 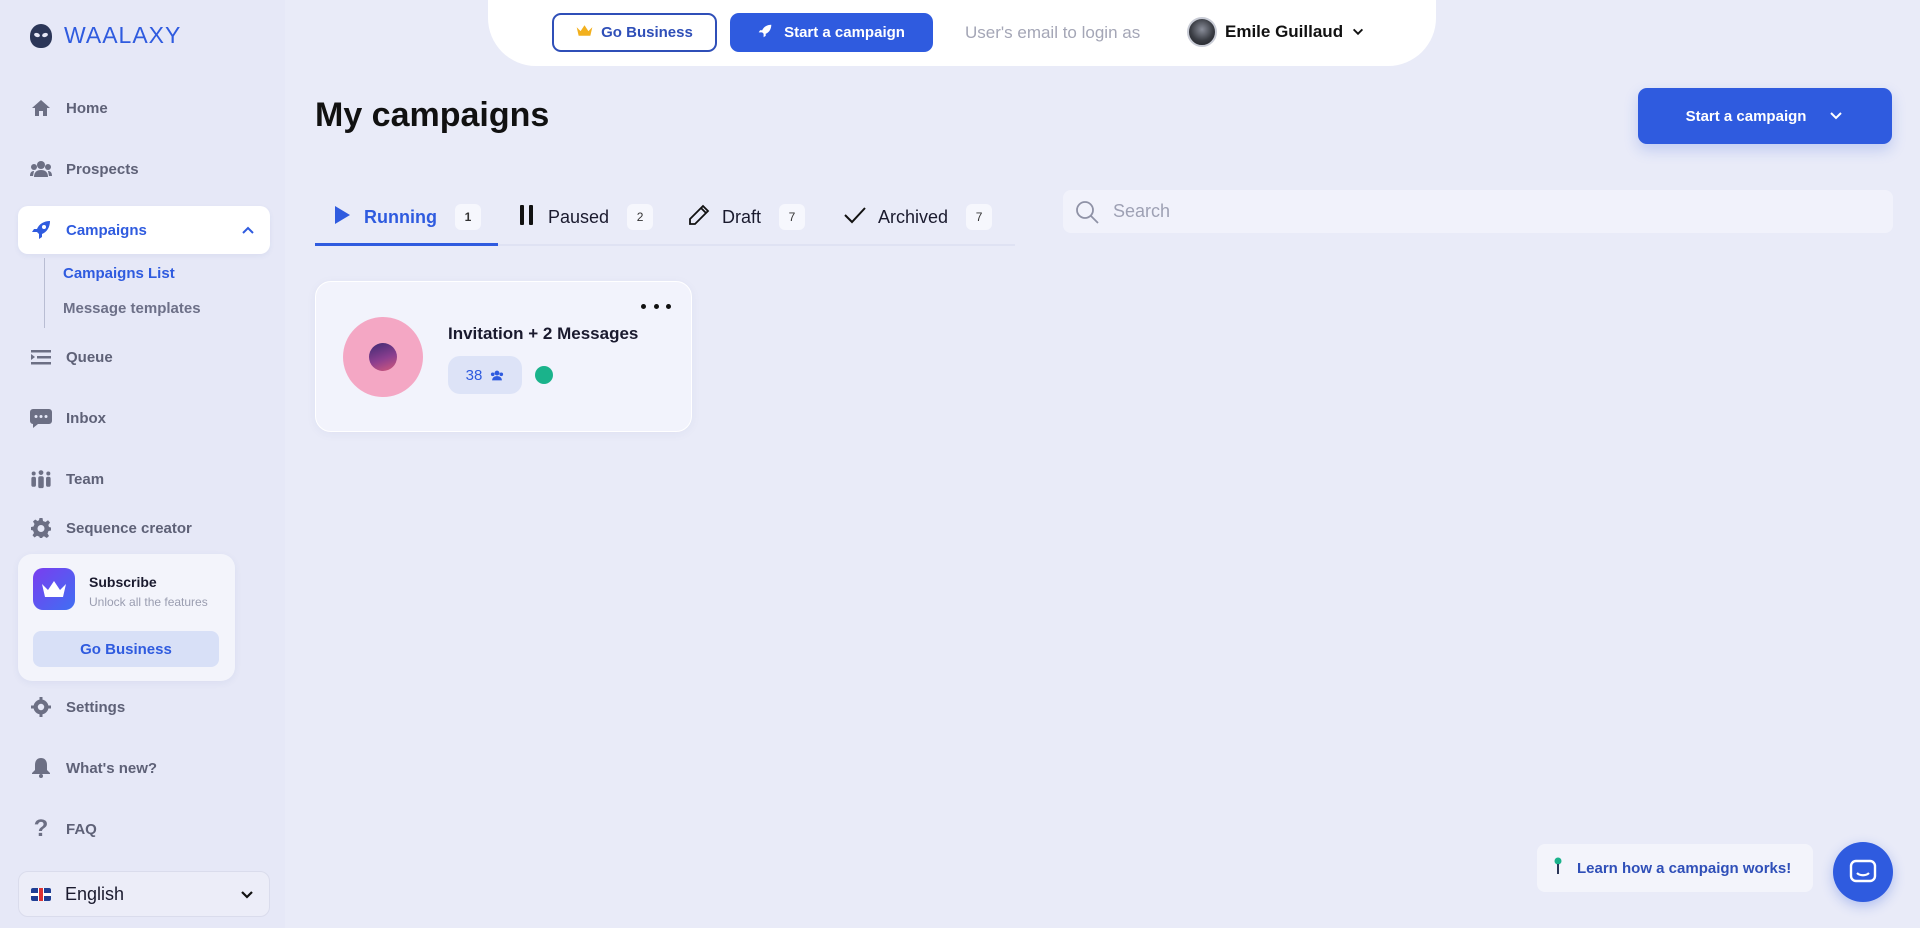 I want to click on sidebar-item-campaigns: Campaigns, so click(x=144, y=230).